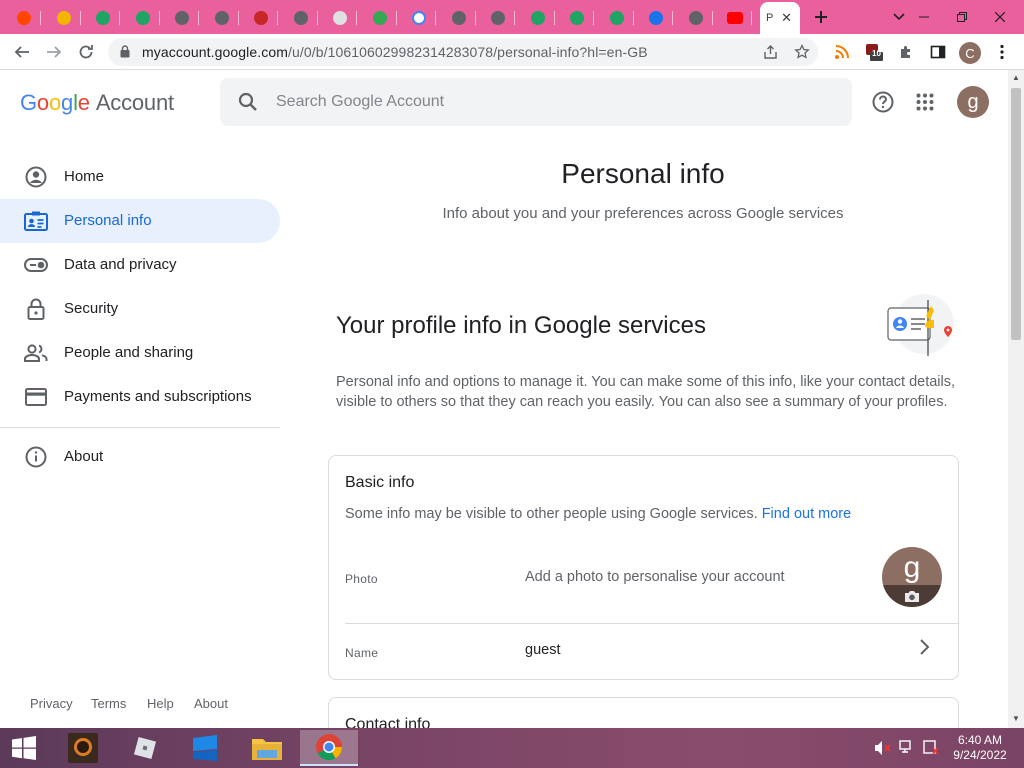 This screenshot has height=768, width=1024. Describe the element at coordinates (1016, 399) in the screenshot. I see `page-scrollbar: ▲ ▼` at that location.